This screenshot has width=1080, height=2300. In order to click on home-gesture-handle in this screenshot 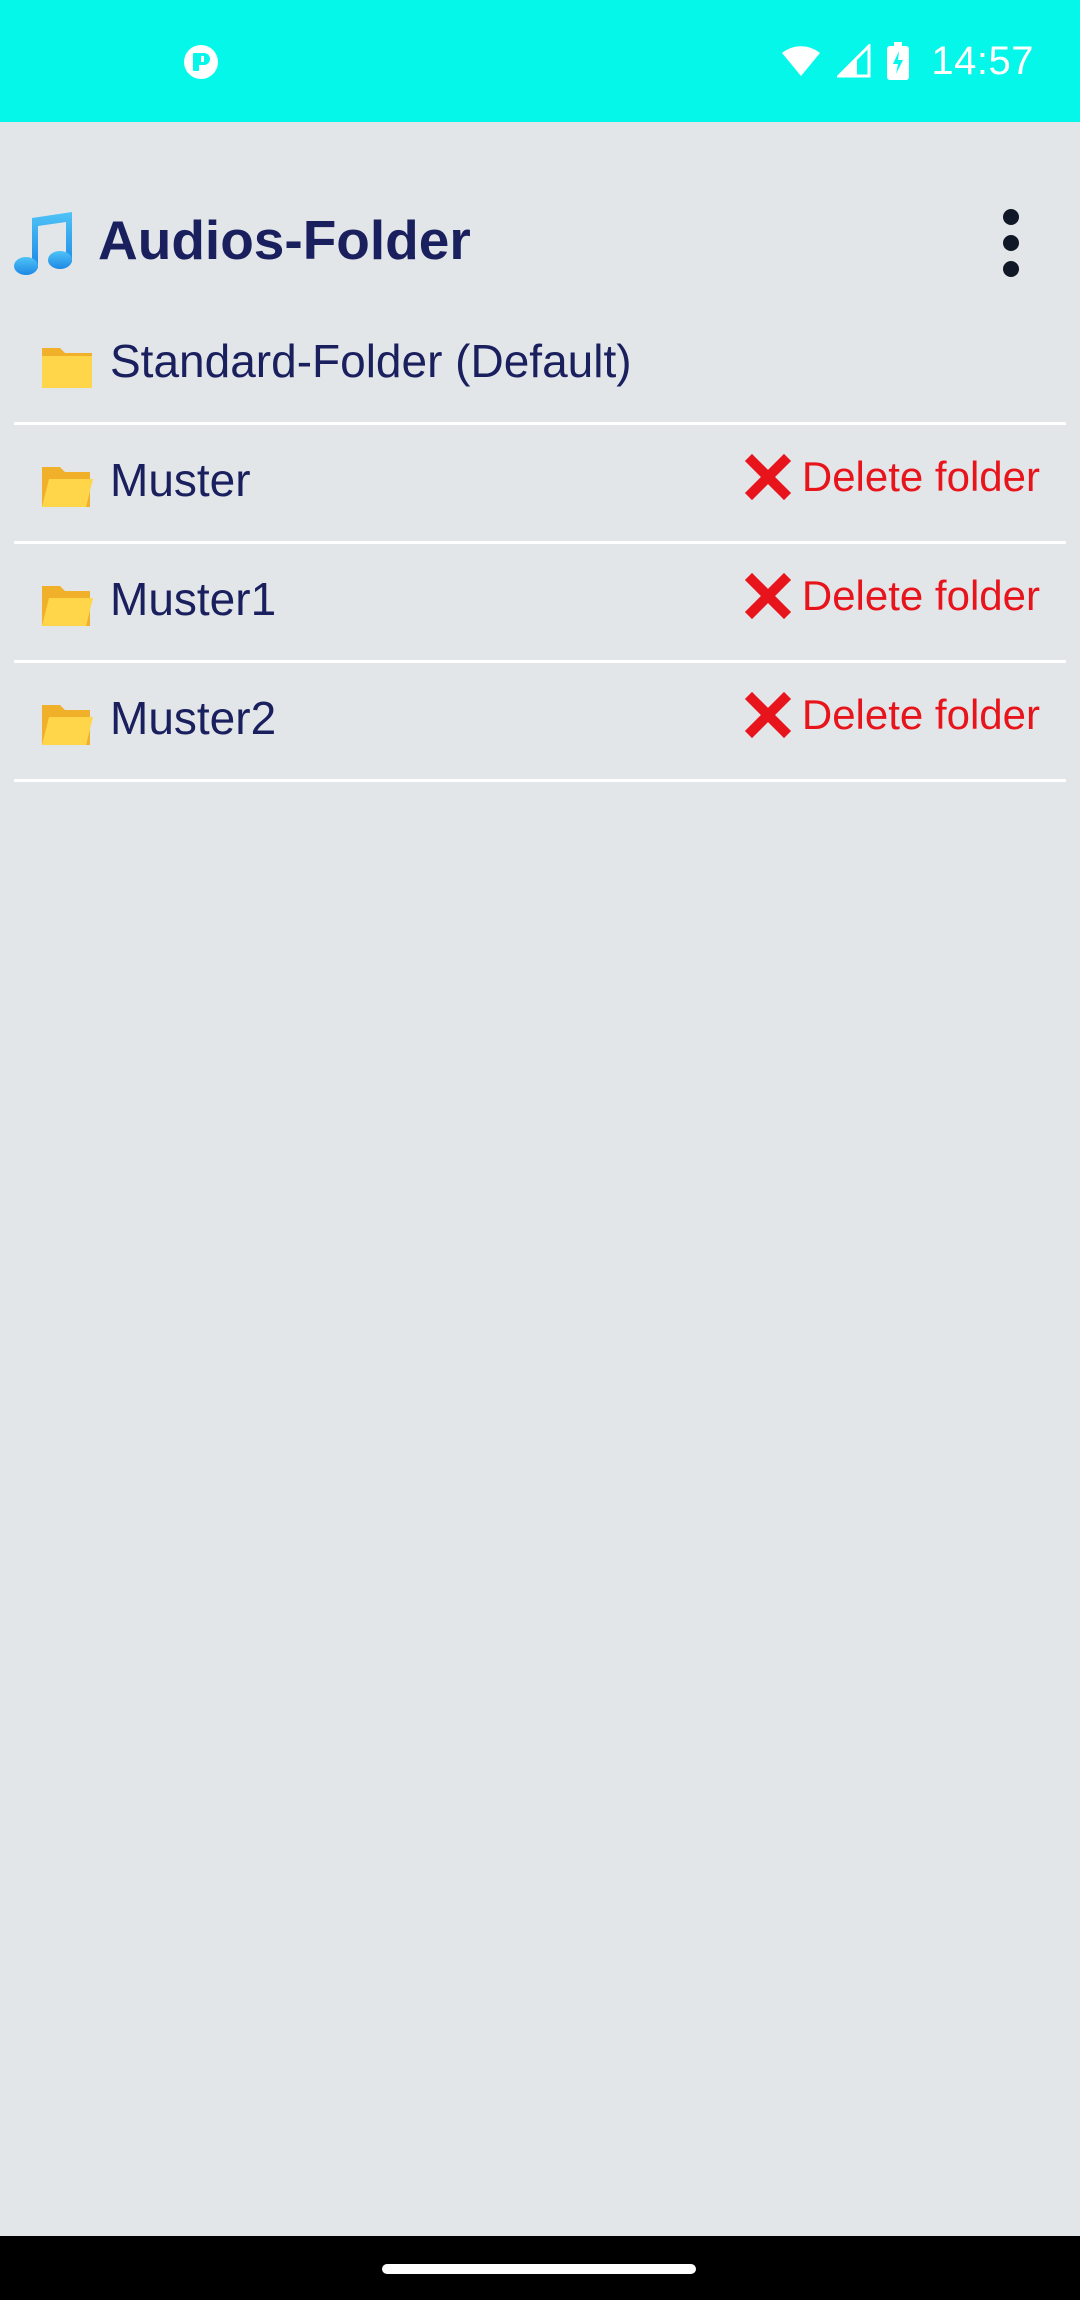, I will do `click(539, 2269)`.